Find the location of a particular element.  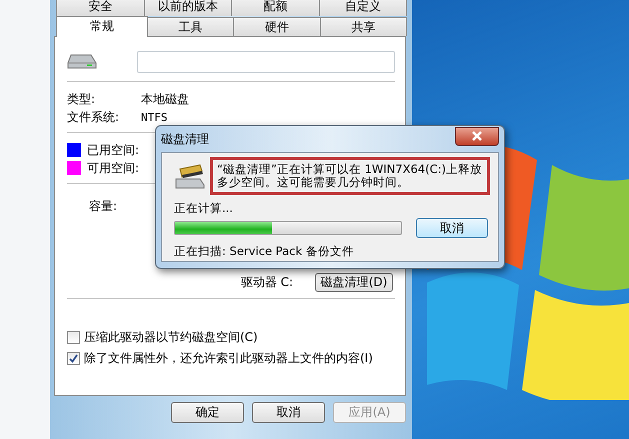

disk-cleanup-button: 磁盘清理(D) is located at coordinates (354, 282).